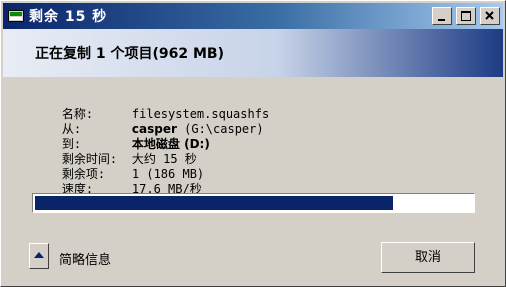 The image size is (506, 287). I want to click on maximize-button, so click(466, 16).